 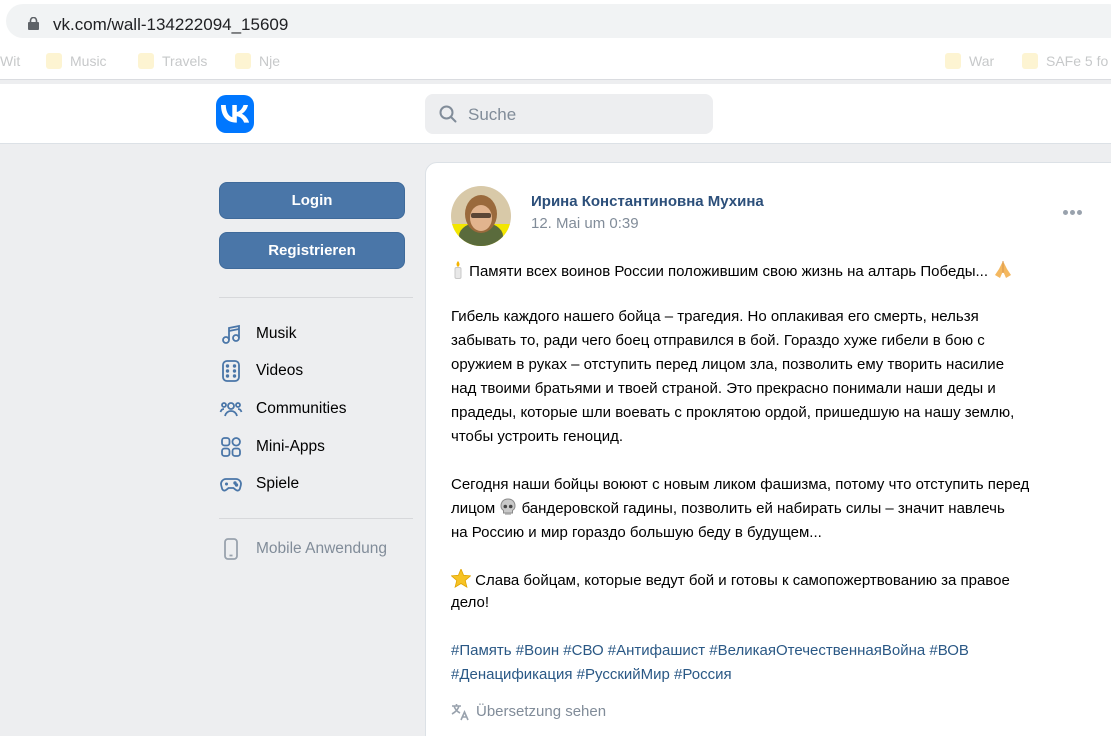 I want to click on bookmark-item: War, so click(x=969, y=61).